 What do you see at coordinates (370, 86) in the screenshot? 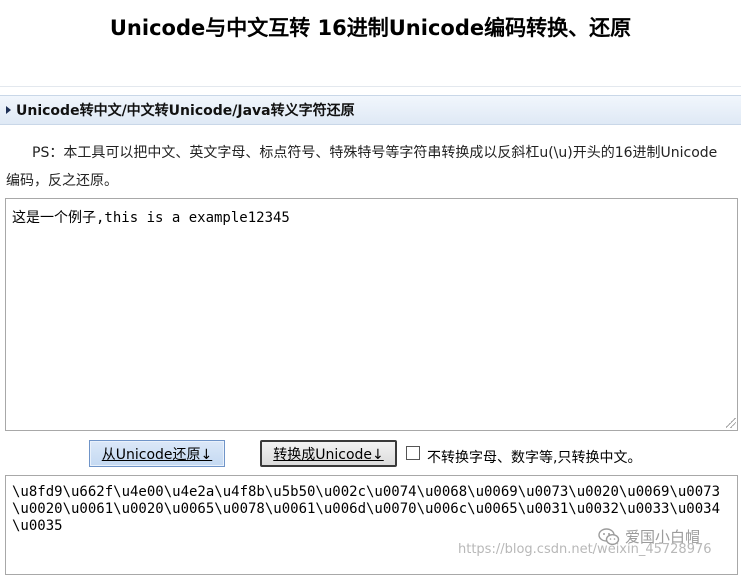
I see `header-divider` at bounding box center [370, 86].